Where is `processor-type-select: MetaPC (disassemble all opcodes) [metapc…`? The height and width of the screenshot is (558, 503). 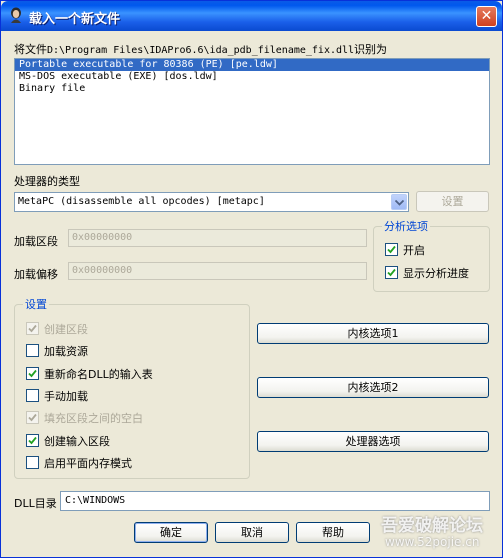 processor-type-select: MetaPC (disassemble all opcodes) [metapc… is located at coordinates (211, 202).